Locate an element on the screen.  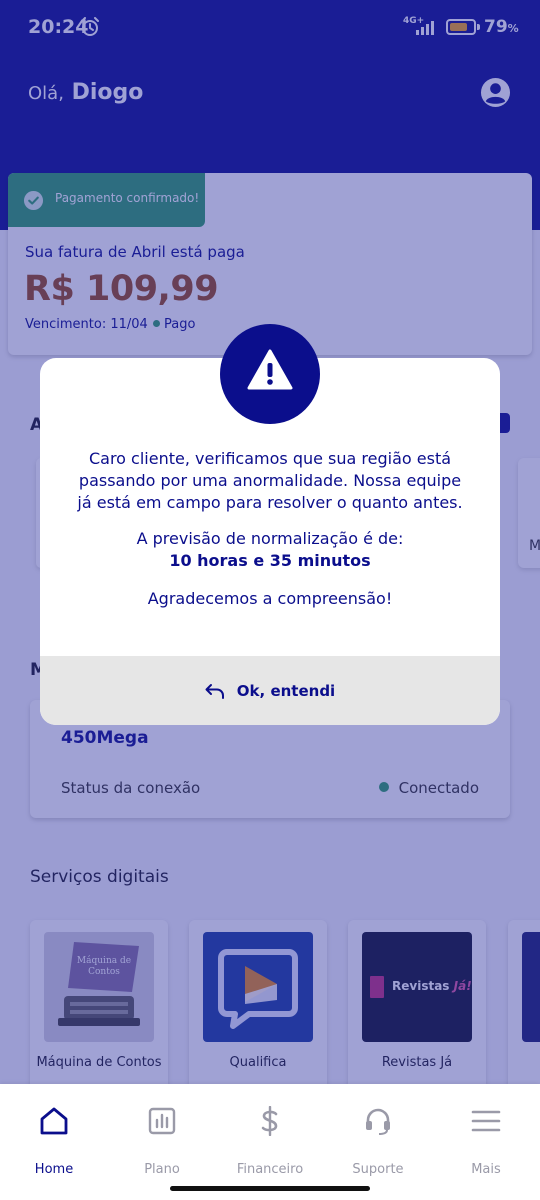
nav-item-mais: Mais is located at coordinates (486, 1139).